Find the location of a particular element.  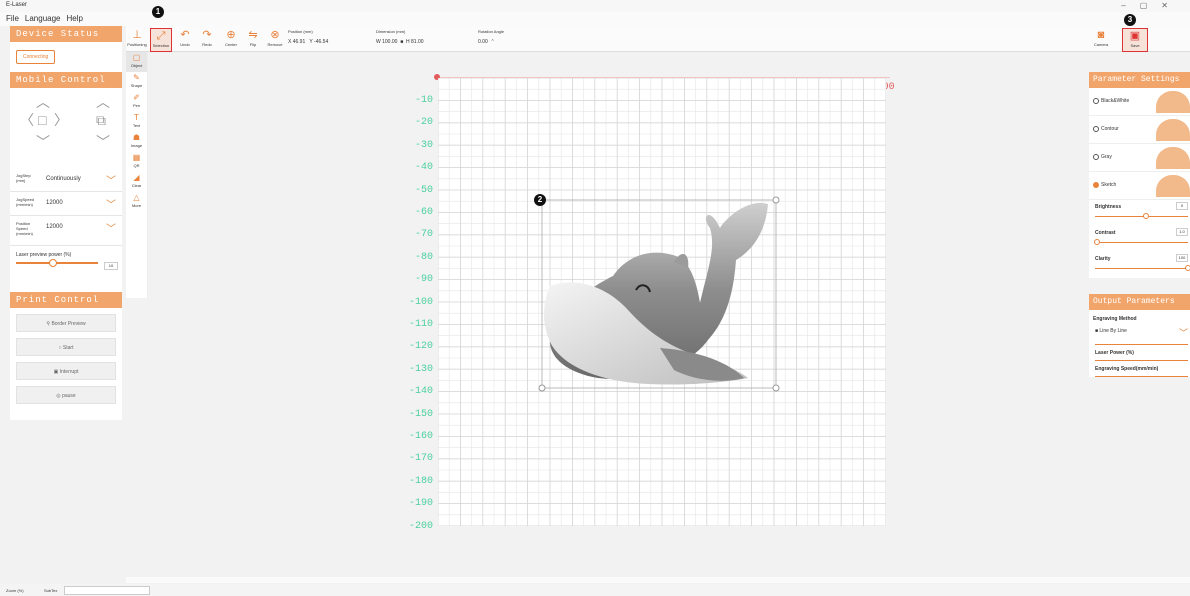

menu-language: Language is located at coordinates (43, 19).